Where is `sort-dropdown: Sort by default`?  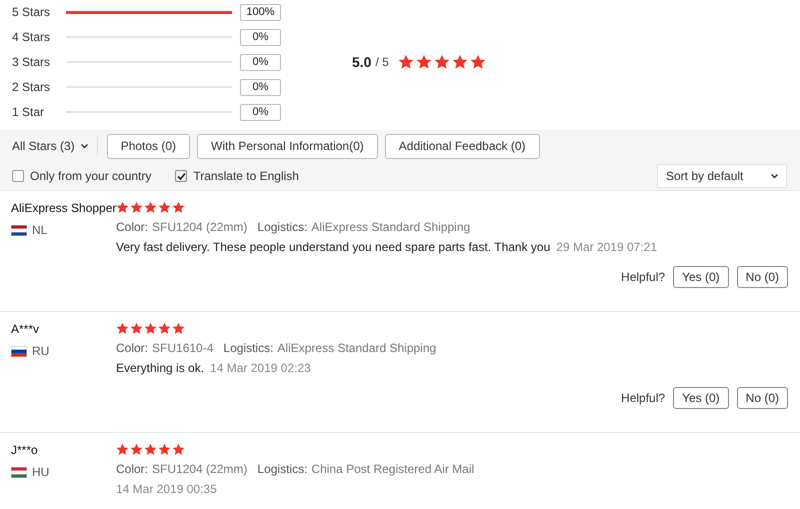 sort-dropdown: Sort by default is located at coordinates (722, 176).